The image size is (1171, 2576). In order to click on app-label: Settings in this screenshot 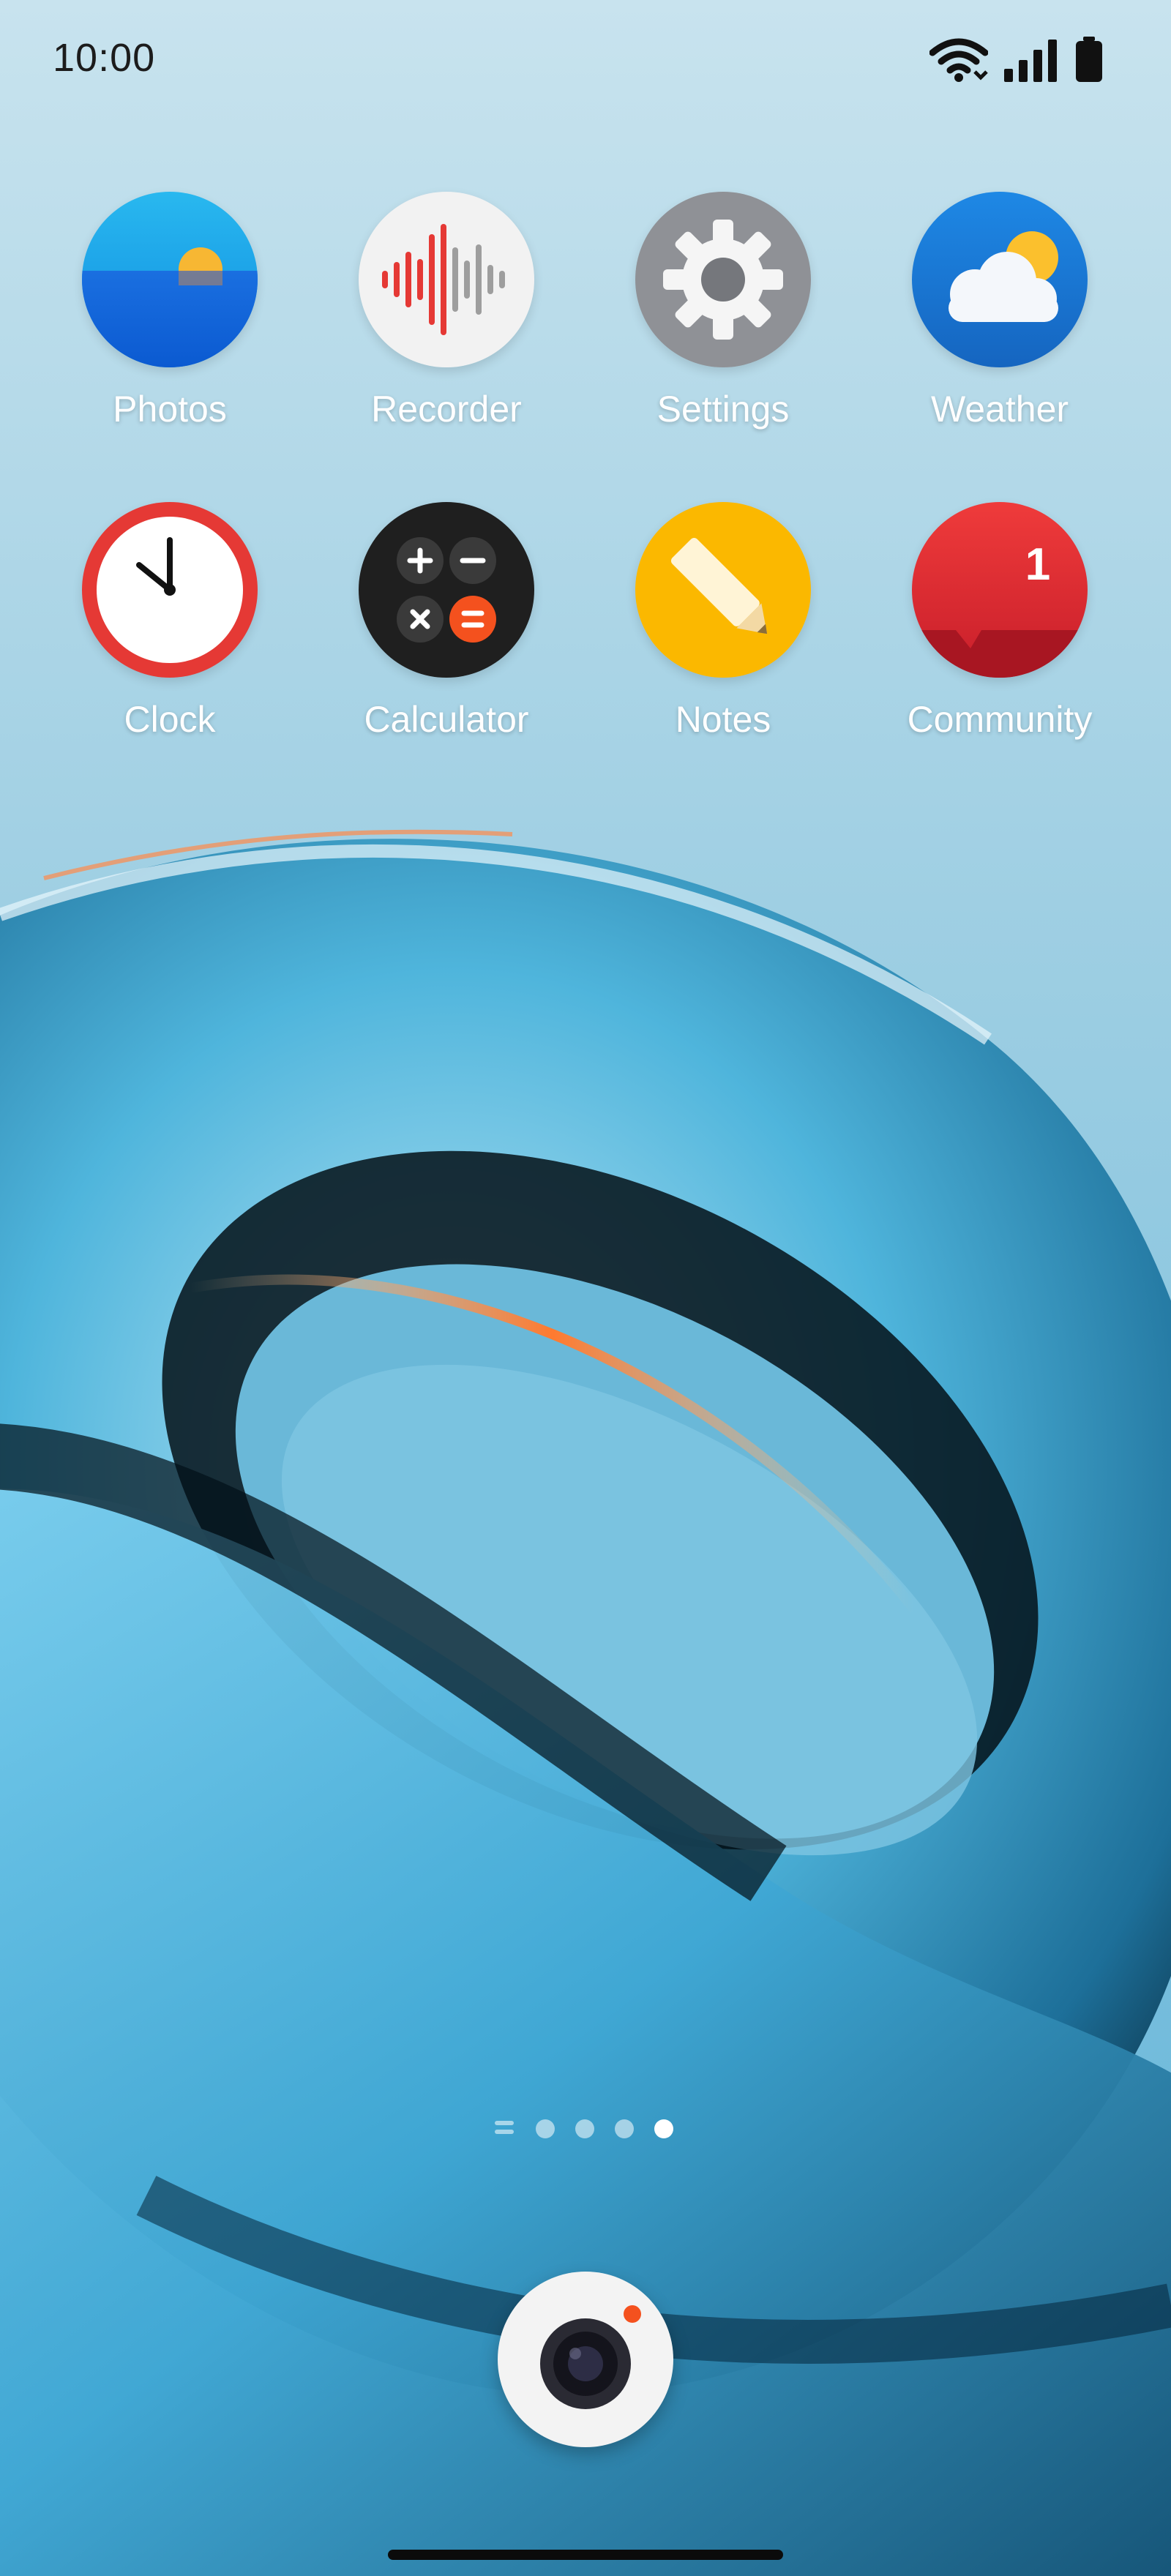, I will do `click(723, 409)`.